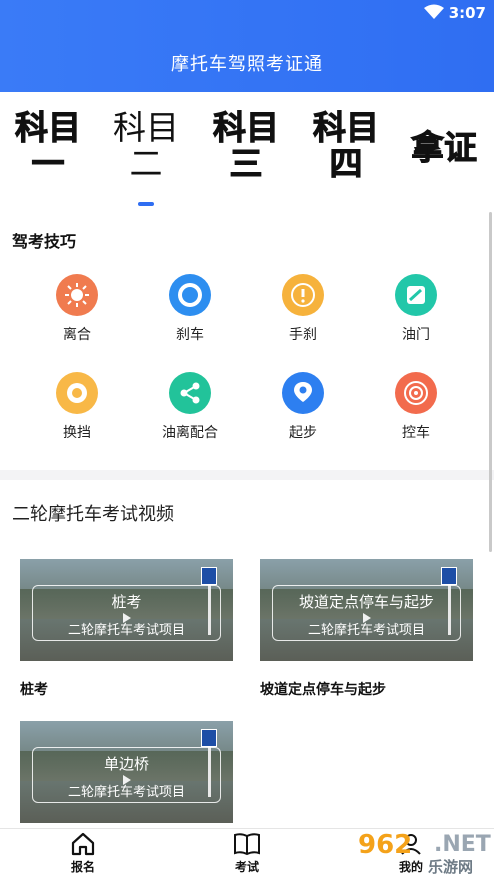 The image size is (494, 878). Describe the element at coordinates (93, 514) in the screenshot. I see `videos-title: 二轮摩托车考试视频` at that location.